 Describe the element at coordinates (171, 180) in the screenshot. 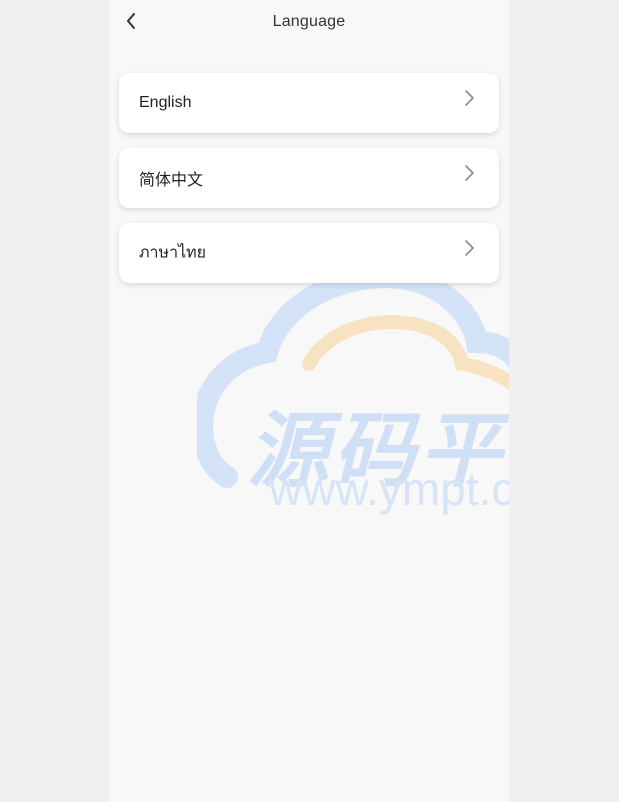

I see `language-label: 简体中文` at that location.